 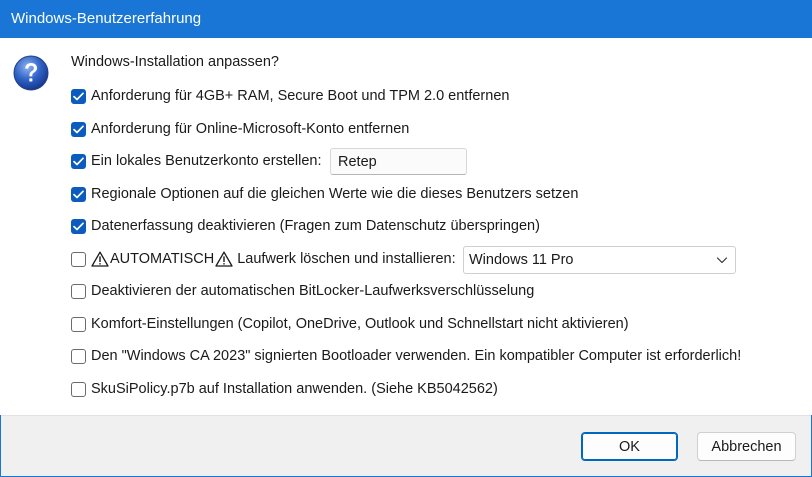 I want to click on checkbox-disable-data-collection, so click(x=78, y=226).